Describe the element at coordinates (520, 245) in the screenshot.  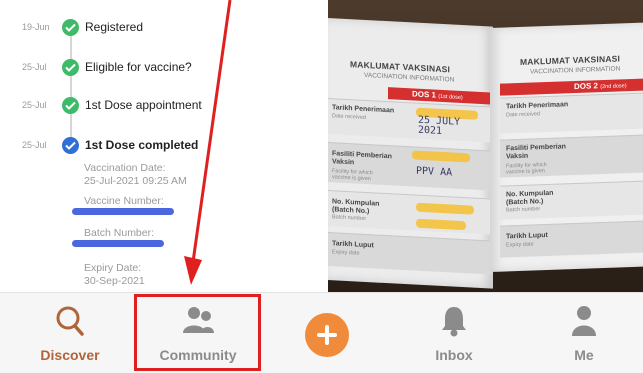
I see `field-sub: Expiry date` at that location.